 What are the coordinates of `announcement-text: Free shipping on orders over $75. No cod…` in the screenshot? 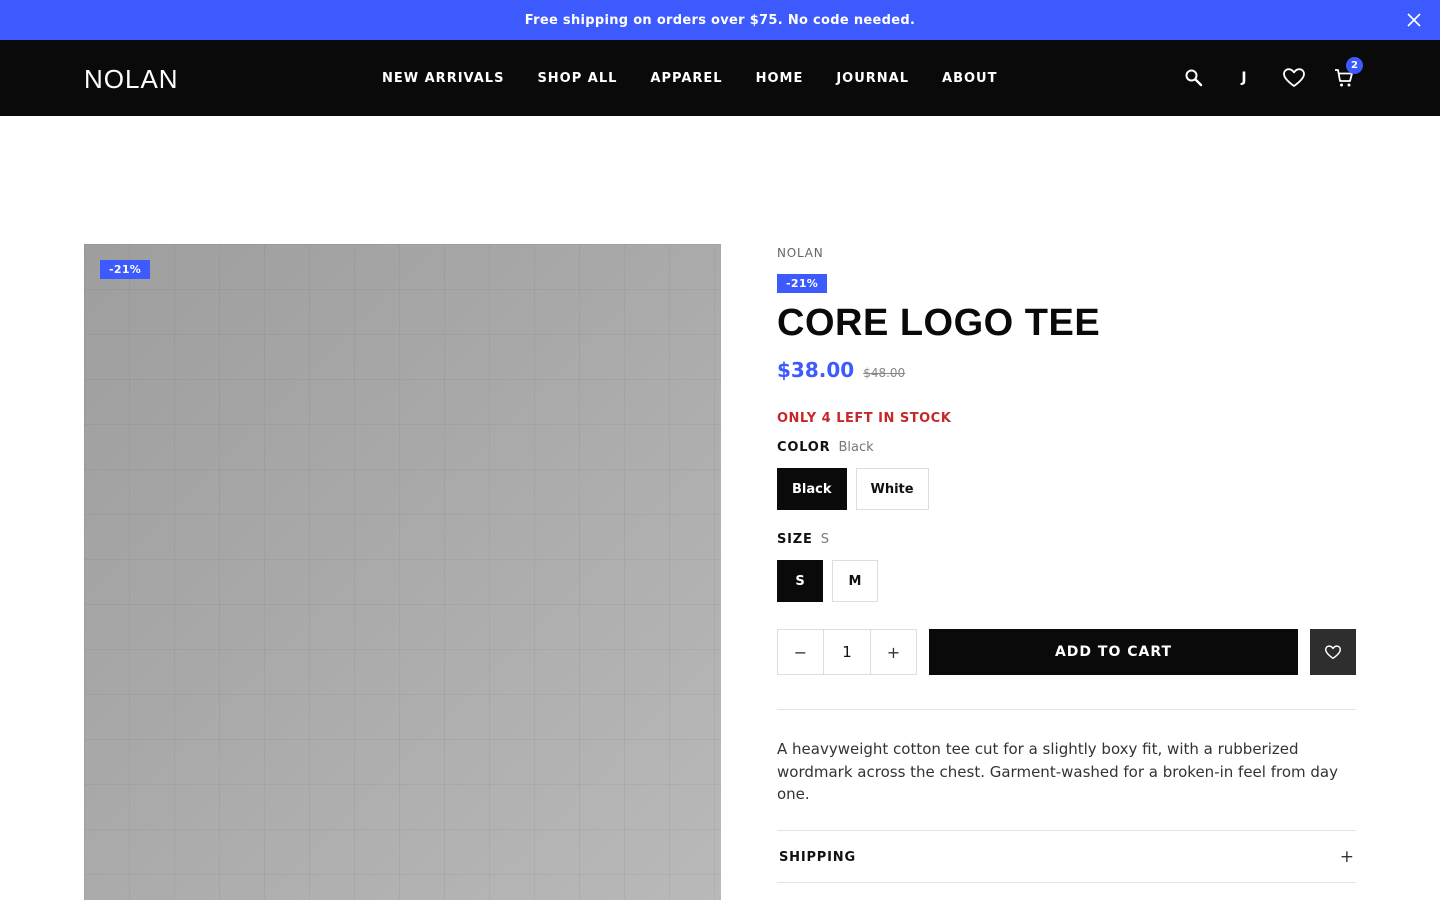 It's located at (720, 20).